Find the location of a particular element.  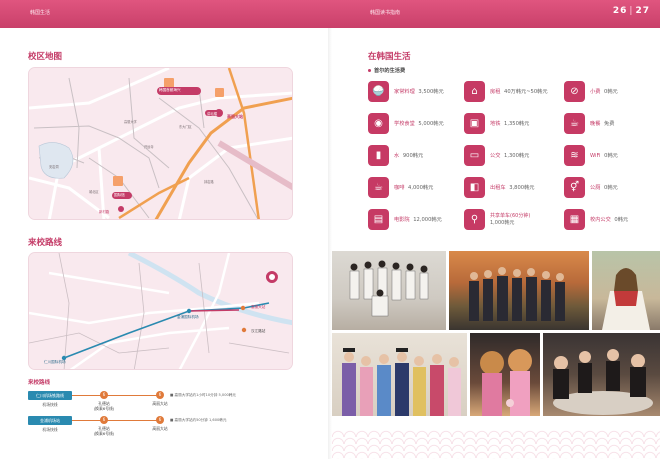

cost-text: 共享单车(60分钟) 1,000韩元 is located at coordinates (520, 219).